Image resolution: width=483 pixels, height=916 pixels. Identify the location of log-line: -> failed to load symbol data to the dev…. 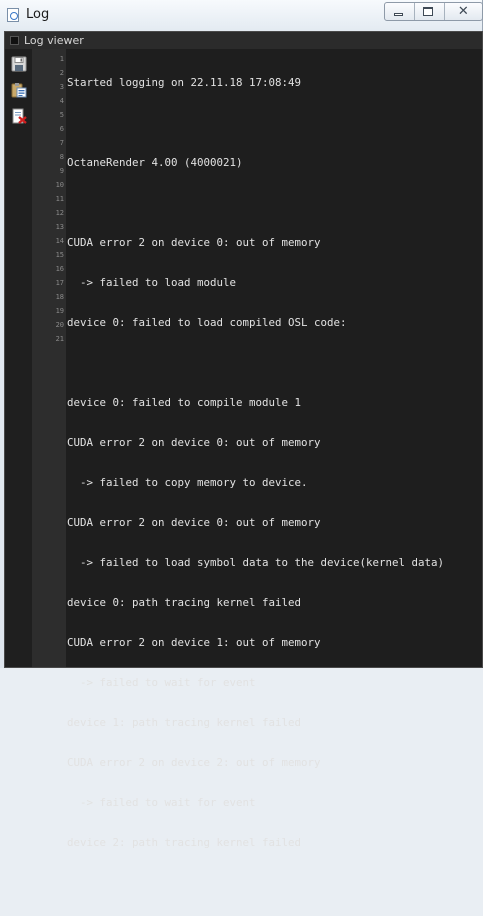
(256, 562).